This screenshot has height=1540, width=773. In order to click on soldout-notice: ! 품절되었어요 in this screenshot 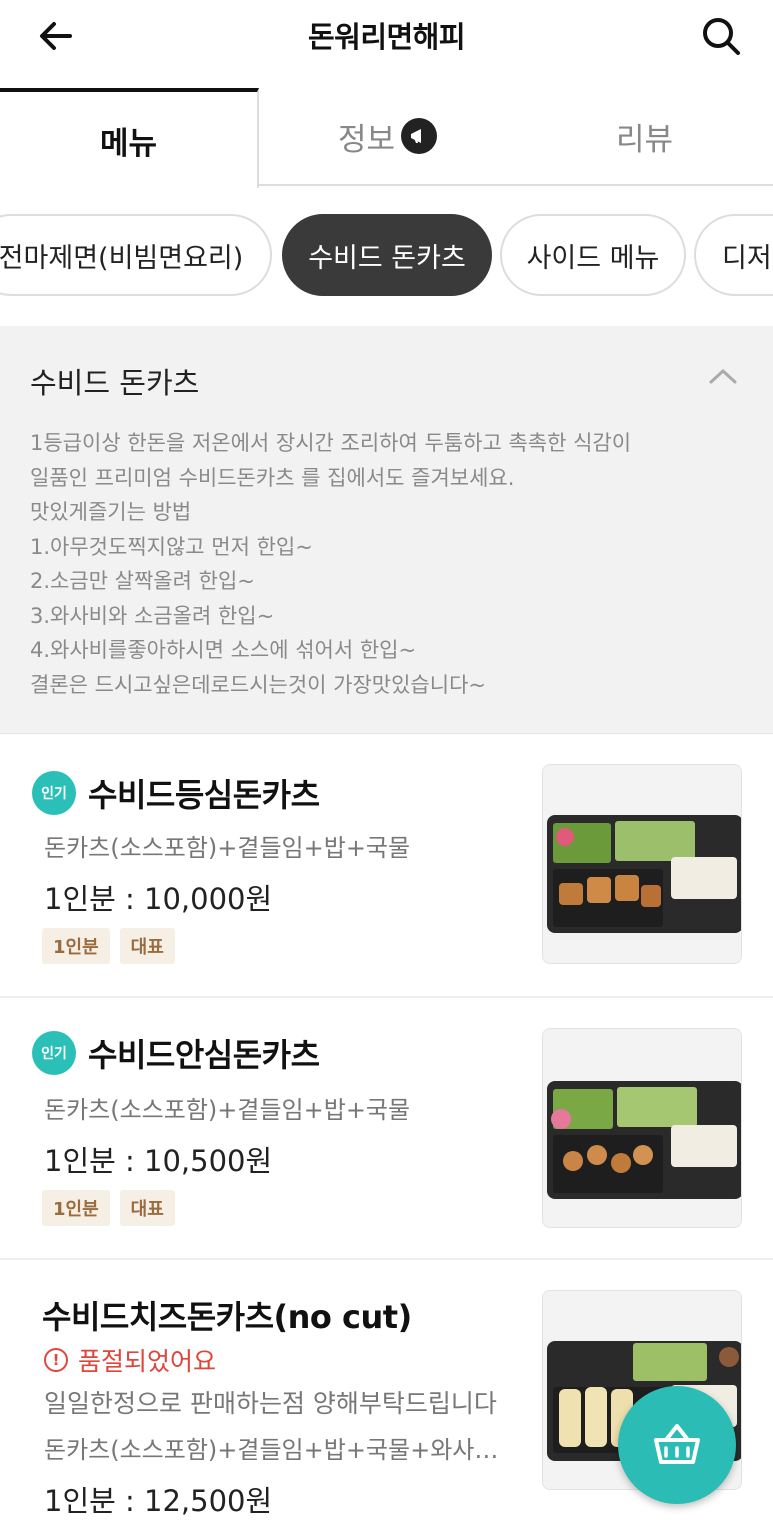, I will do `click(130, 1360)`.